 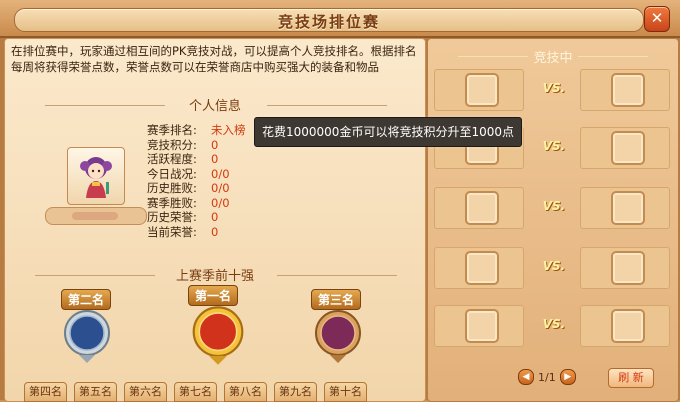 I want to click on next-page-button: ▶, so click(x=567, y=377).